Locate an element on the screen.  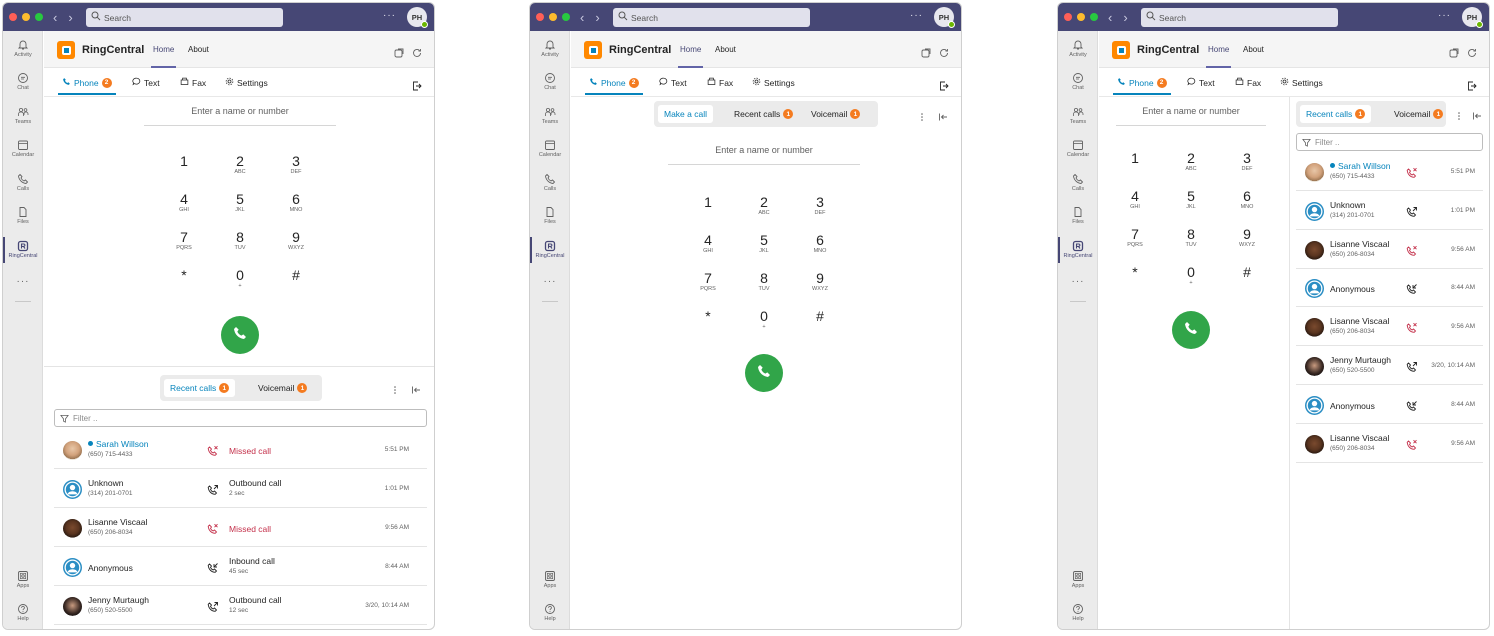
rail-item-ringcentral: RingCentral is located at coordinates (550, 250).